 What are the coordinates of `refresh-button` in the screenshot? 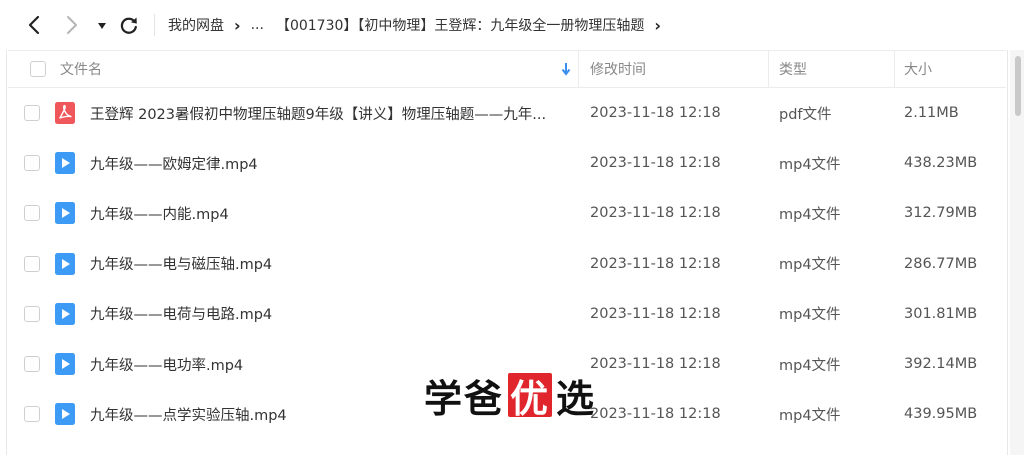 It's located at (129, 25).